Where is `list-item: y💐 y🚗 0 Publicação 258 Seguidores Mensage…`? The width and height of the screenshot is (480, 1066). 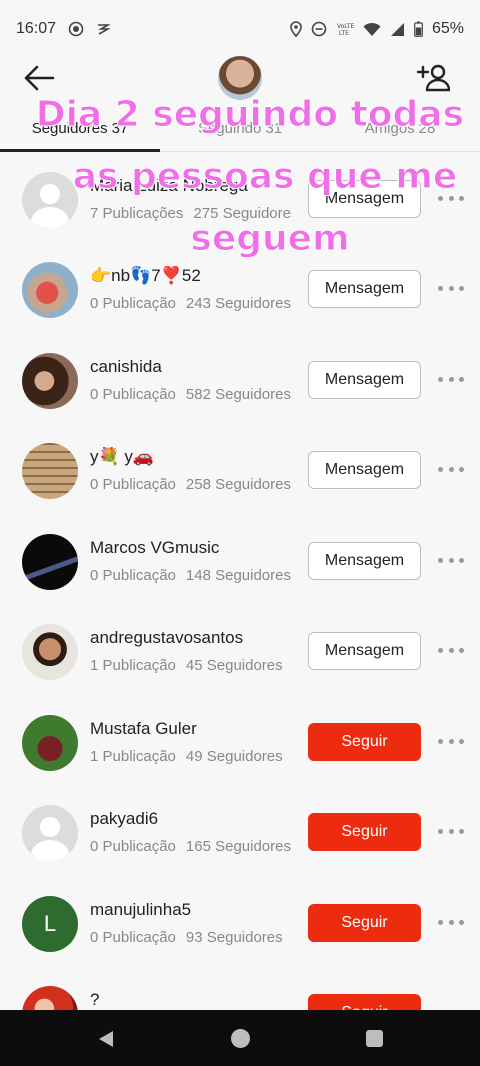 list-item: y💐 y🚗 0 Publicação 258 Seguidores Mensage… is located at coordinates (240, 470).